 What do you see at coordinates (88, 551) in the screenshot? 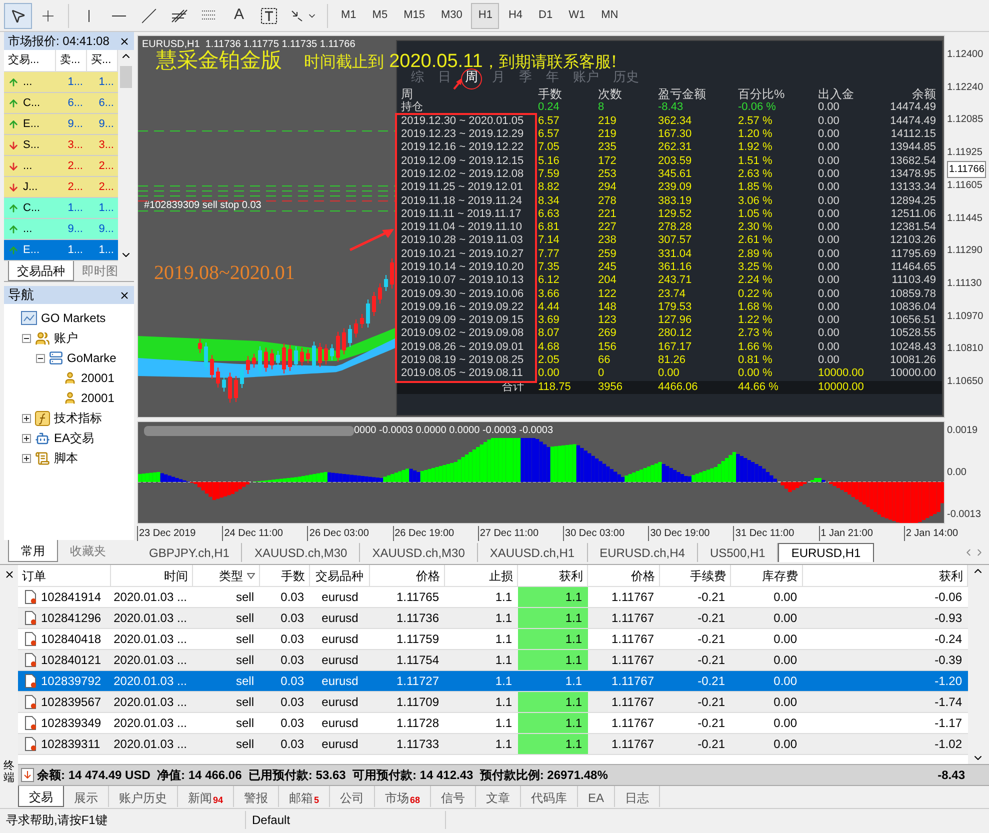
I see `panel-tab: 收藏夹` at bounding box center [88, 551].